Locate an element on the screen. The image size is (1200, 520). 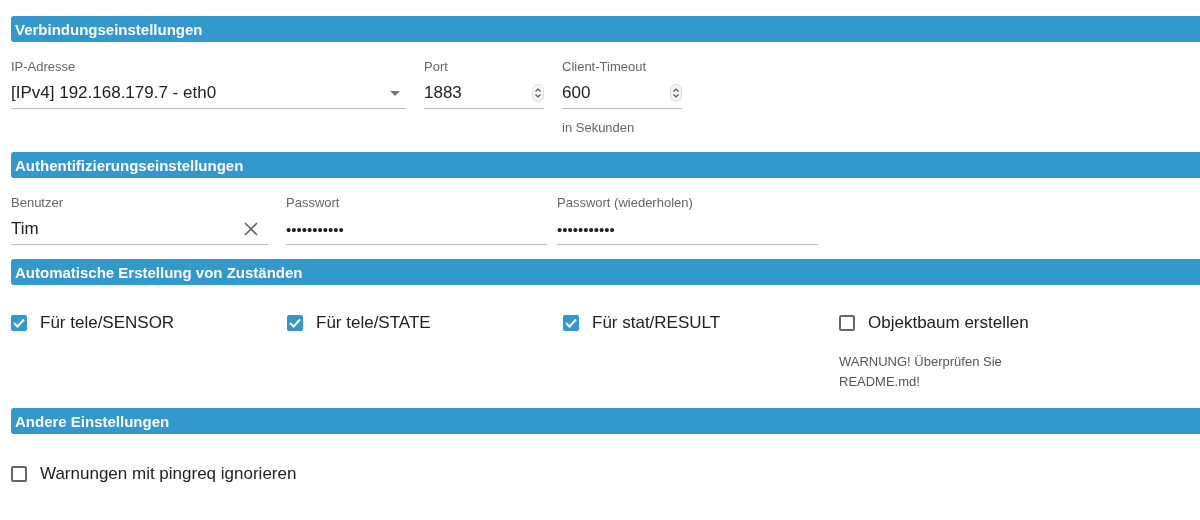
checkbox-label: Für tele/STATE is located at coordinates (373, 323).